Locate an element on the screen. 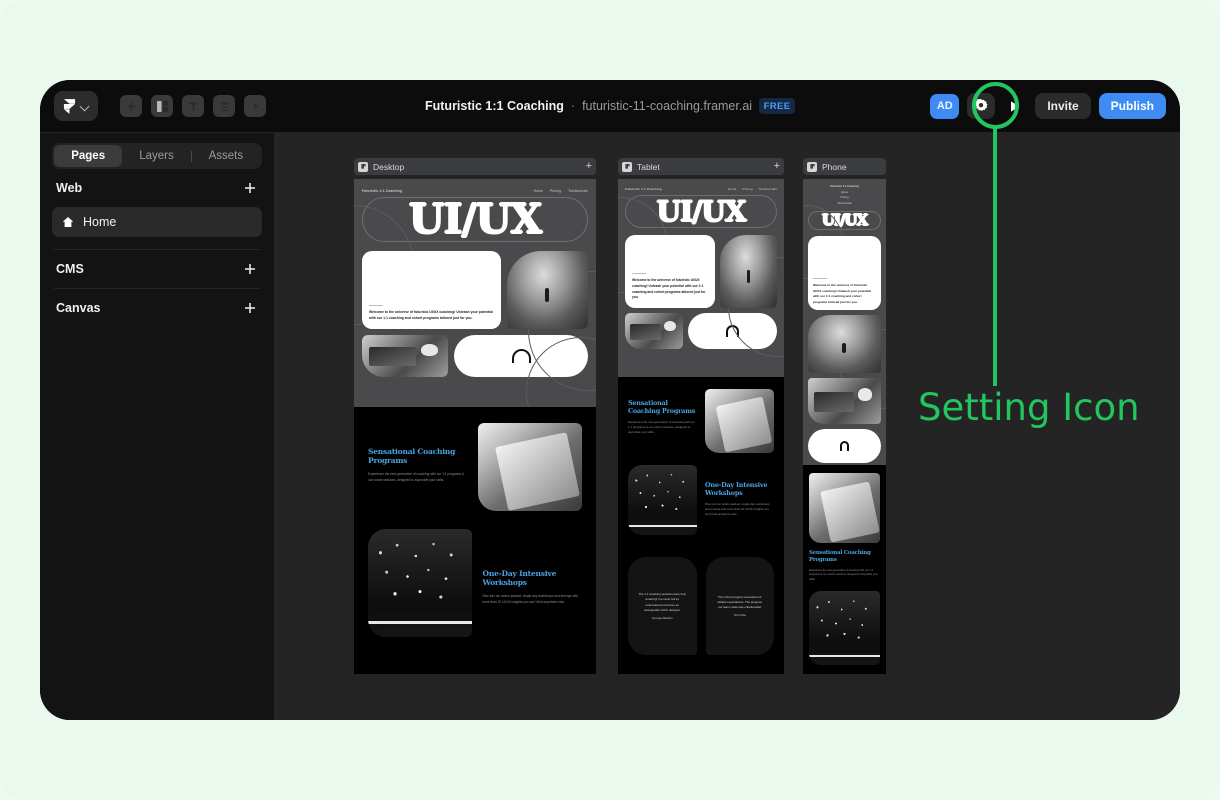 This screenshot has height=800, width=1220. section-2-title: One-Day Intensive Workshops is located at coordinates (736, 489).